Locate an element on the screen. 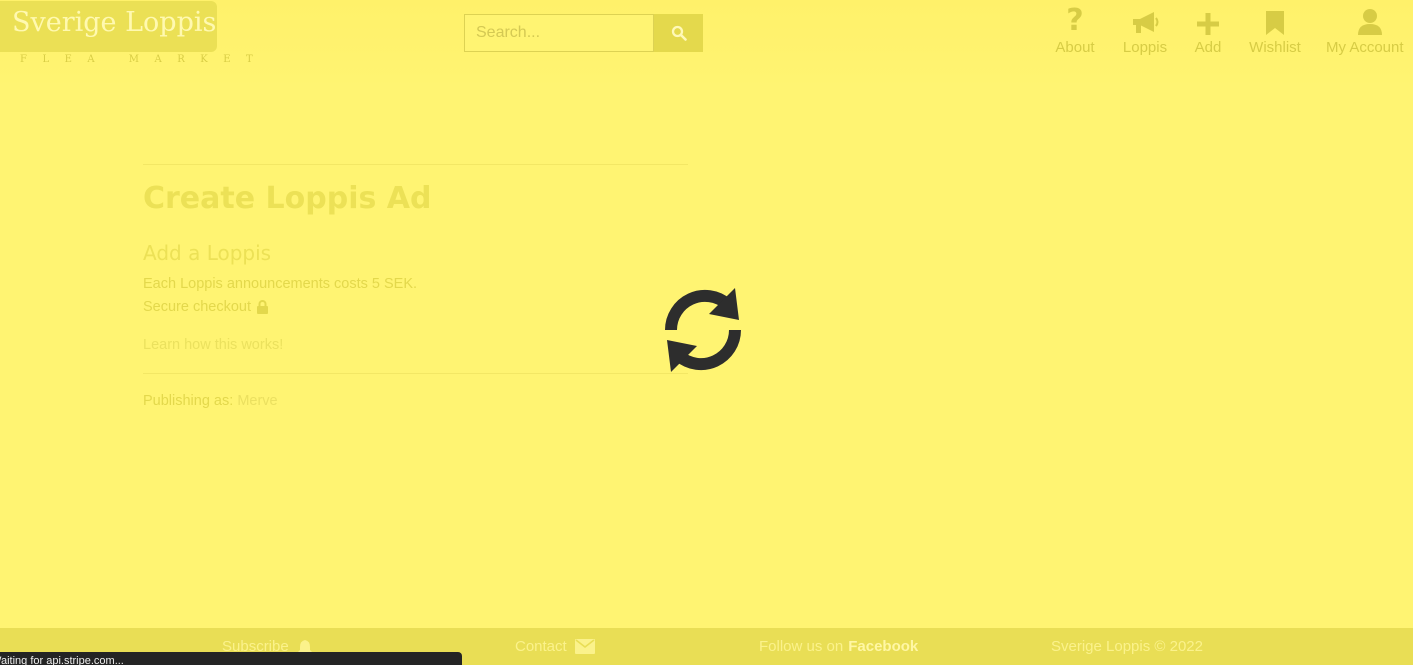  nav-my-account-label: My Account is located at coordinates (1365, 47).